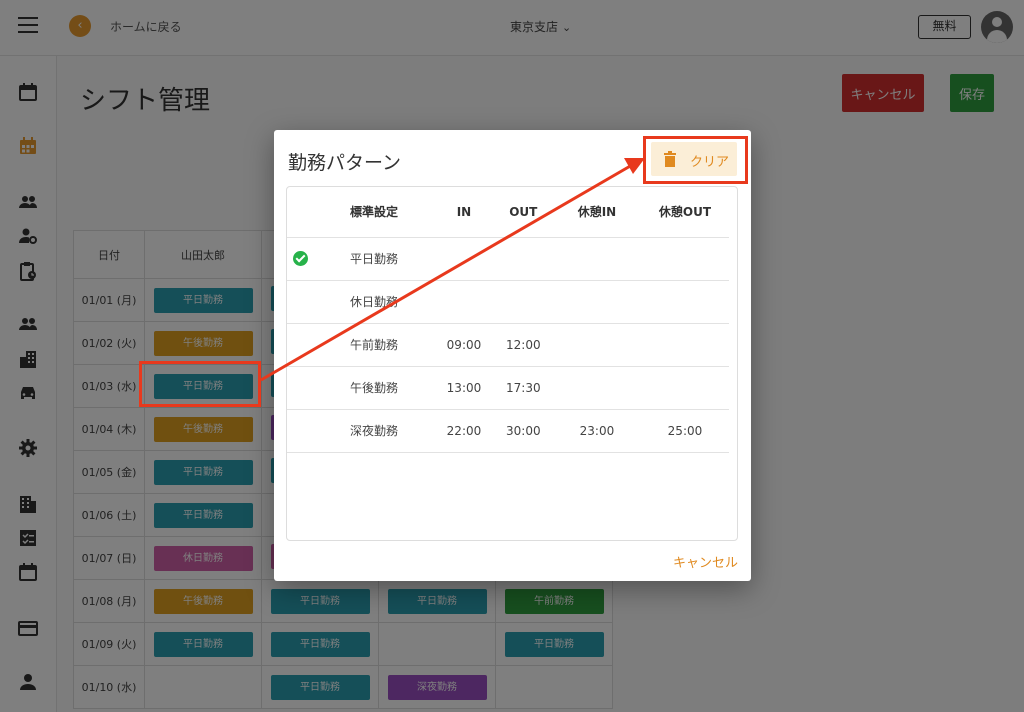  I want to click on pattern-in-cell: 13:00, so click(464, 388).